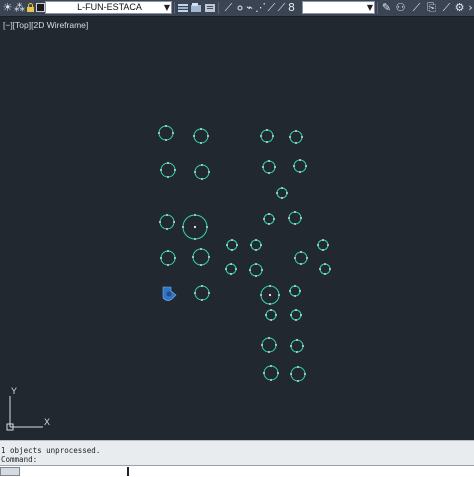  I want to click on command-close-button, so click(10, 471).